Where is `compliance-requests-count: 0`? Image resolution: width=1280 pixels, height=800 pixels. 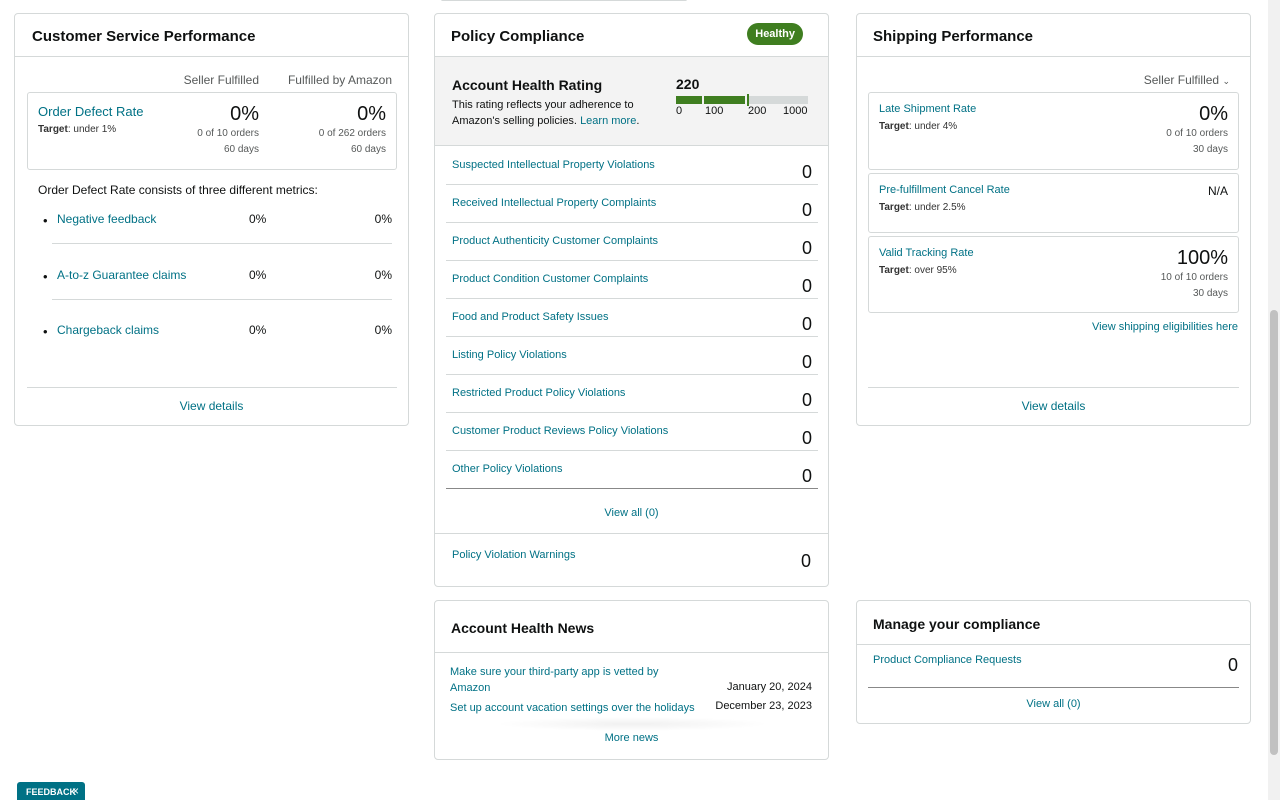
compliance-requests-count: 0 is located at coordinates (1232, 665).